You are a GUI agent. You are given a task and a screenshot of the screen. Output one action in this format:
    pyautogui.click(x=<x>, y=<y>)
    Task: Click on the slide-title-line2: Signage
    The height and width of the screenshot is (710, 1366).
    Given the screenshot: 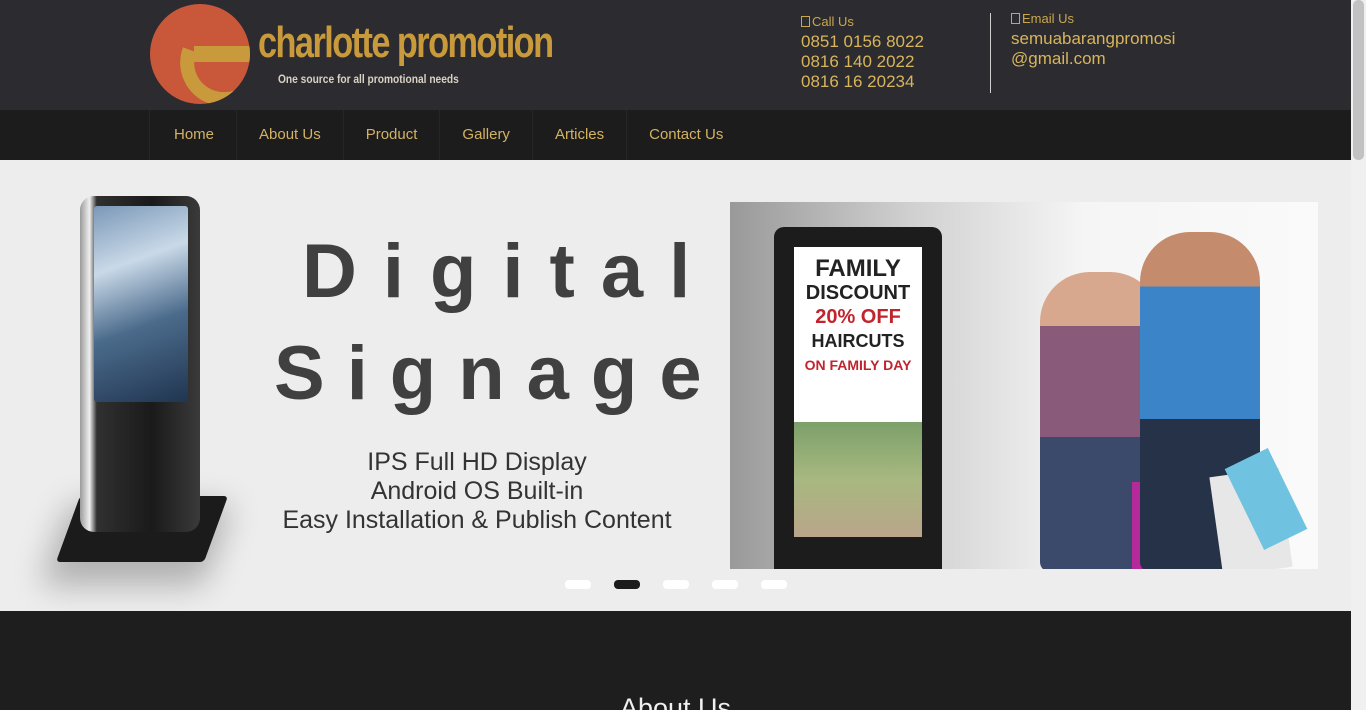 What is the action you would take?
    pyautogui.click(x=499, y=373)
    